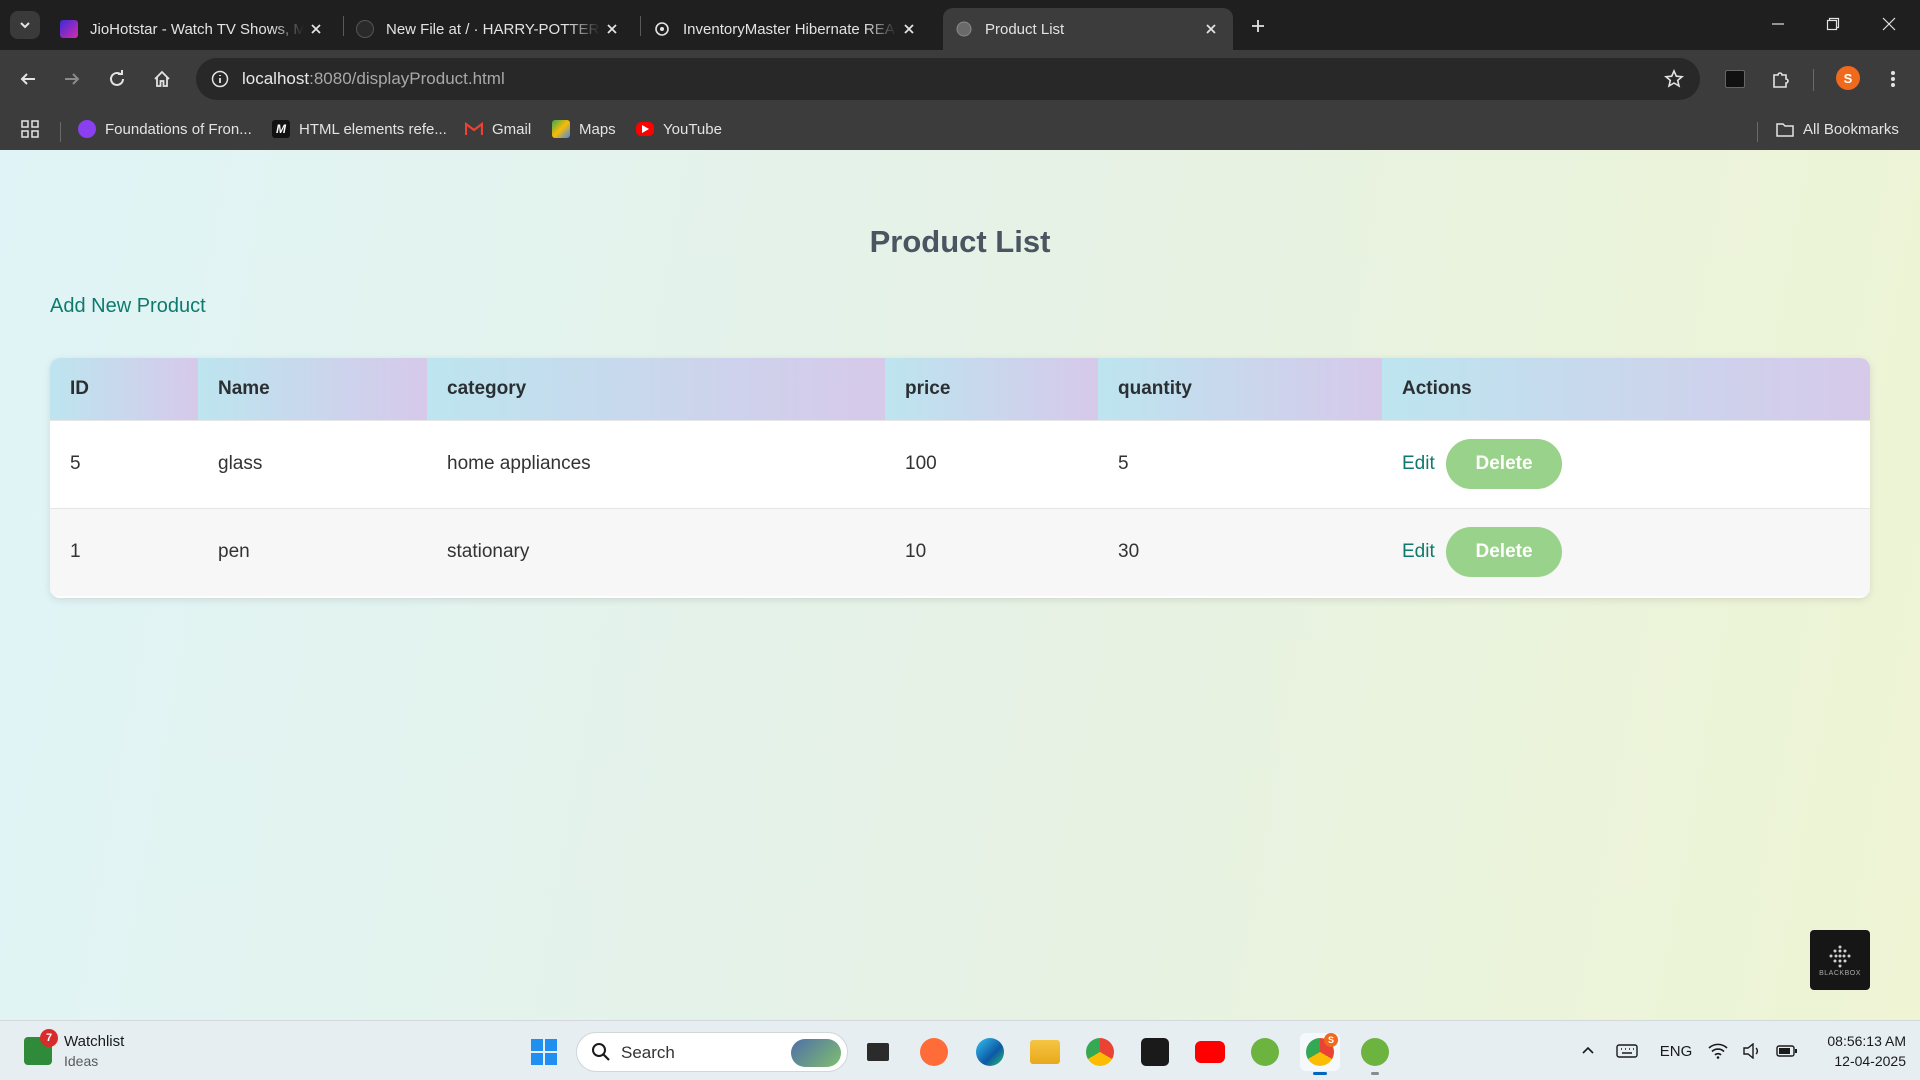  I want to click on profile-badge: S, so click(1331, 1040).